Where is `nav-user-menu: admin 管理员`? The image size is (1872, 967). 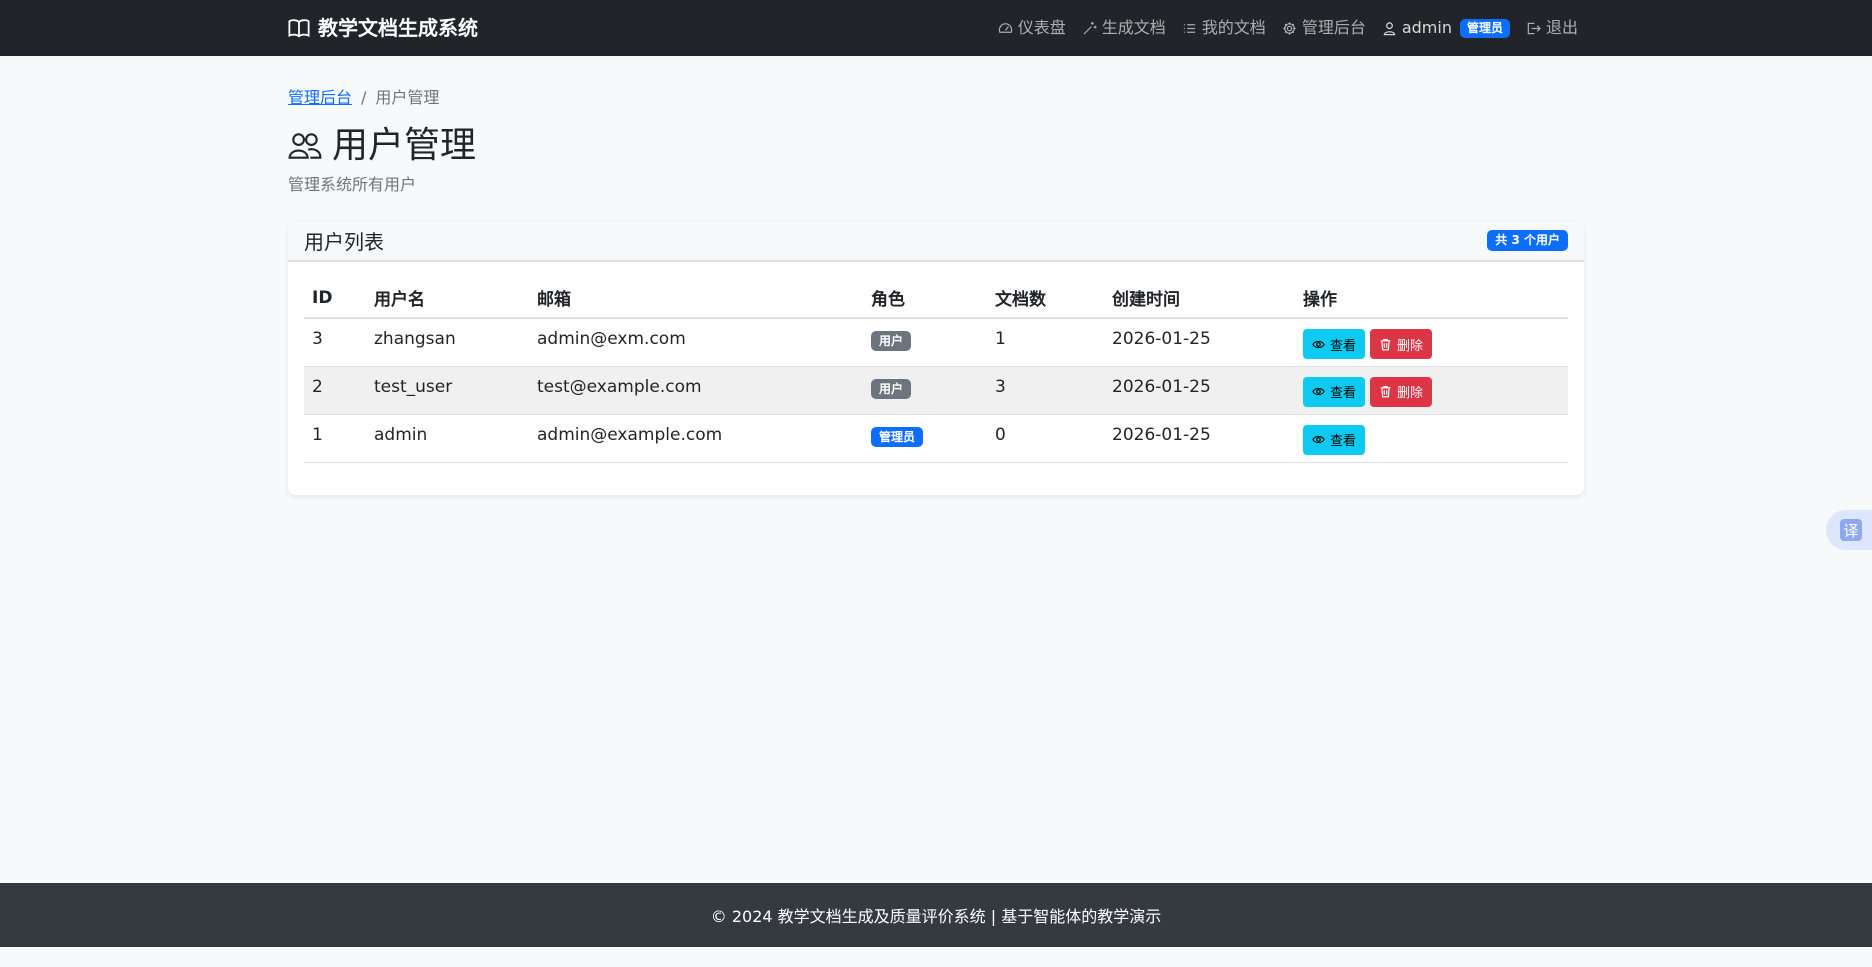 nav-user-menu: admin 管理员 is located at coordinates (1446, 28).